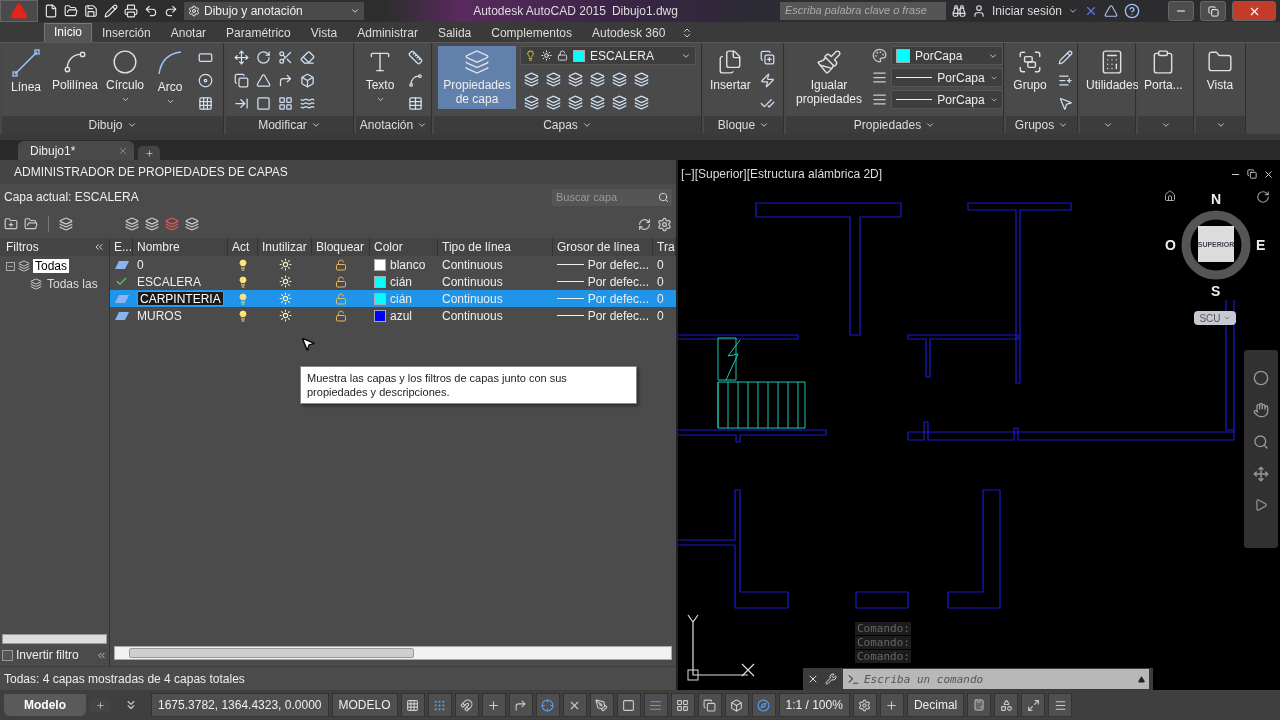 The height and width of the screenshot is (720, 1280). Describe the element at coordinates (171, 11) in the screenshot. I see `redo-icon` at that location.